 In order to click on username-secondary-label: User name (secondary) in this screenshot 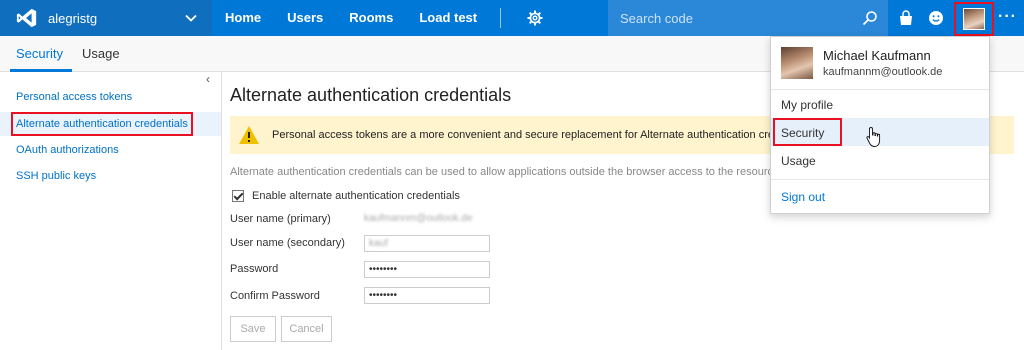, I will do `click(287, 243)`.